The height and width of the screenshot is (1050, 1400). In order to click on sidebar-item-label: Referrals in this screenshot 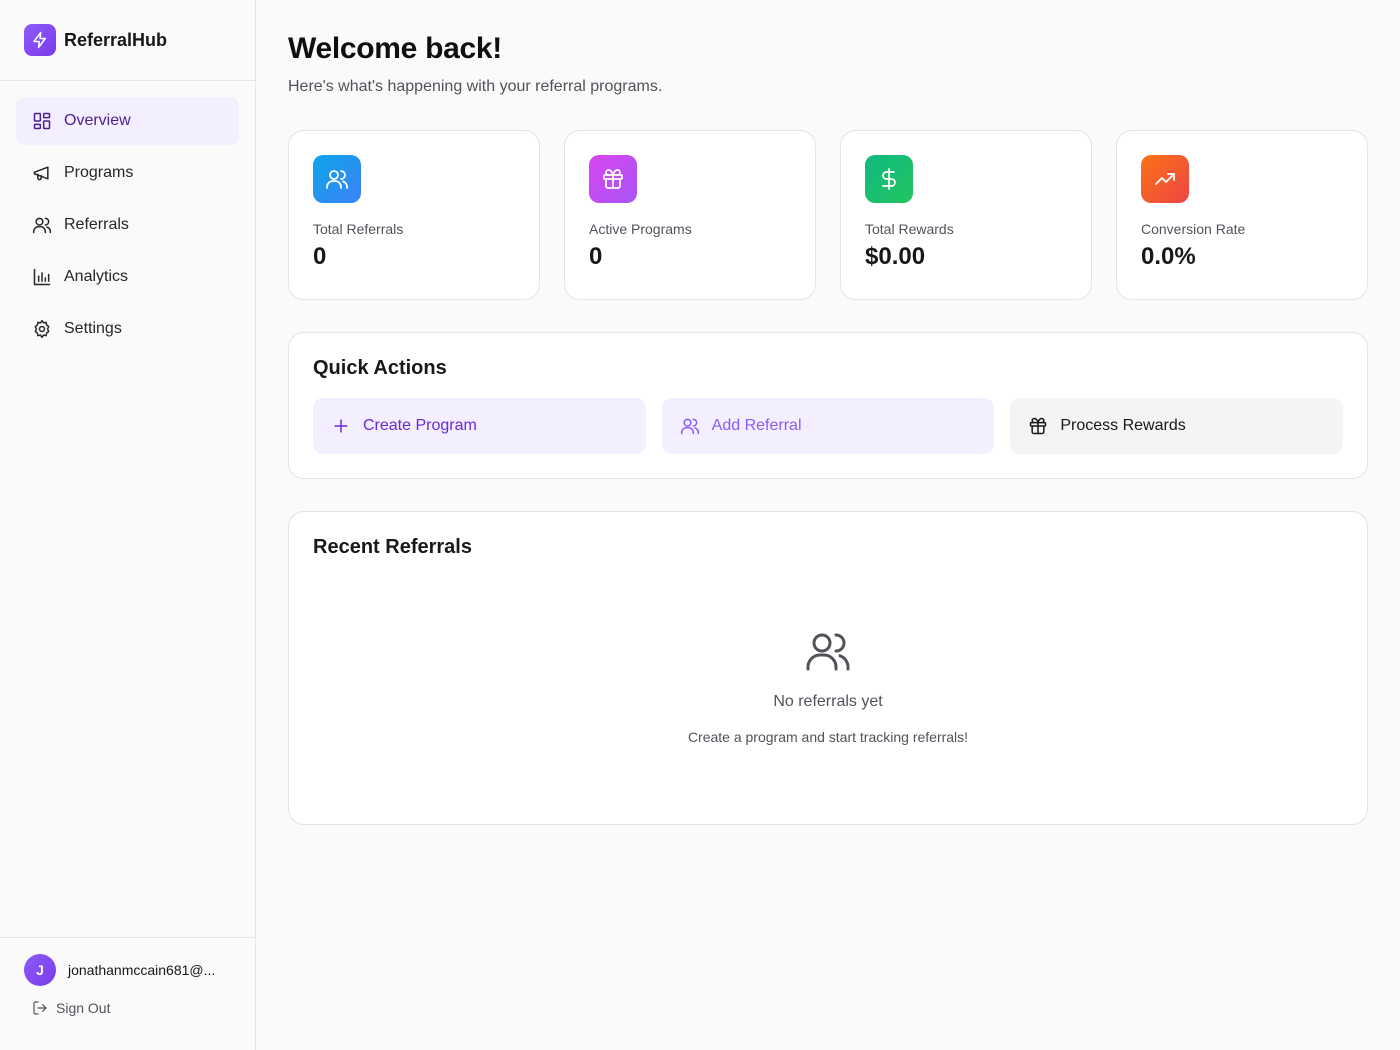, I will do `click(96, 224)`.